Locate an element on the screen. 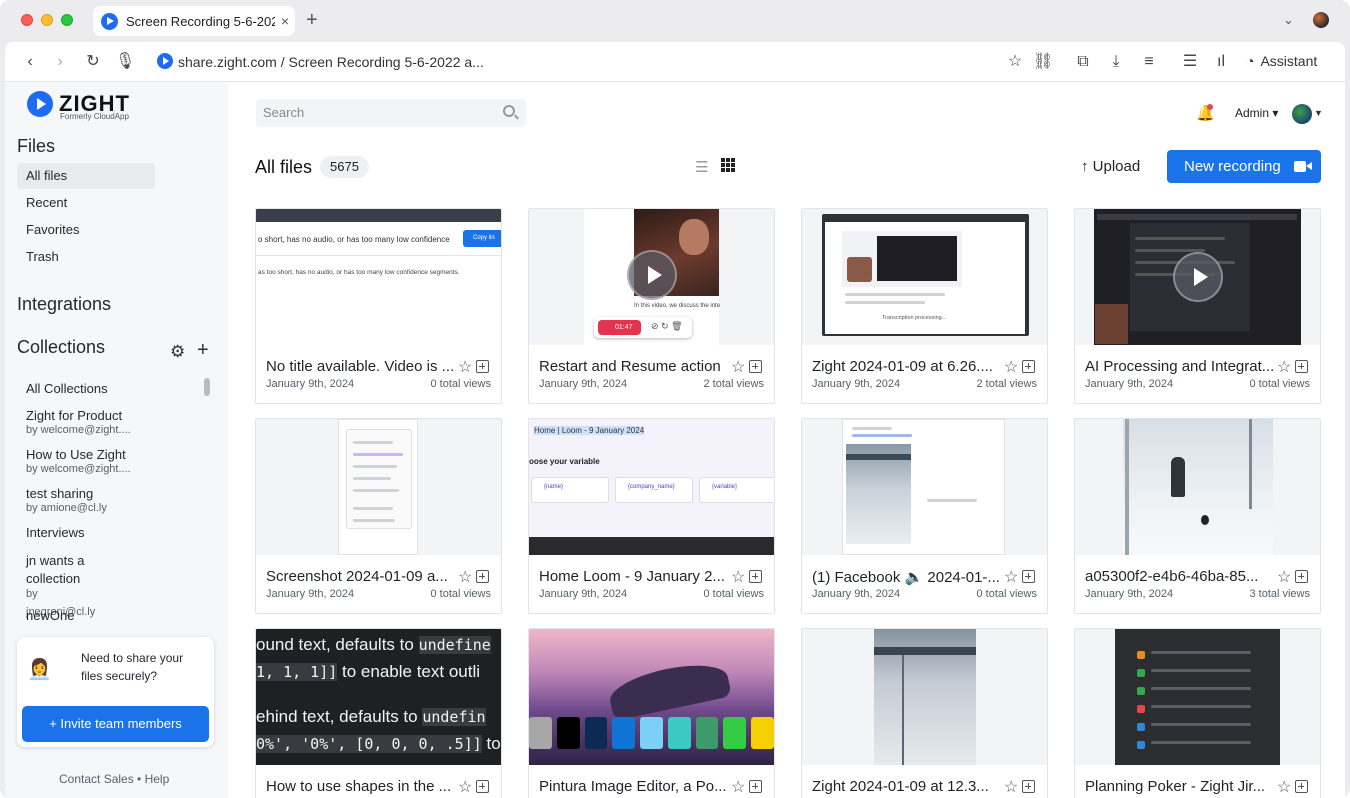 The width and height of the screenshot is (1350, 798). file-card: Planning Poker - Zight Jir... ☆ is located at coordinates (1197, 713).